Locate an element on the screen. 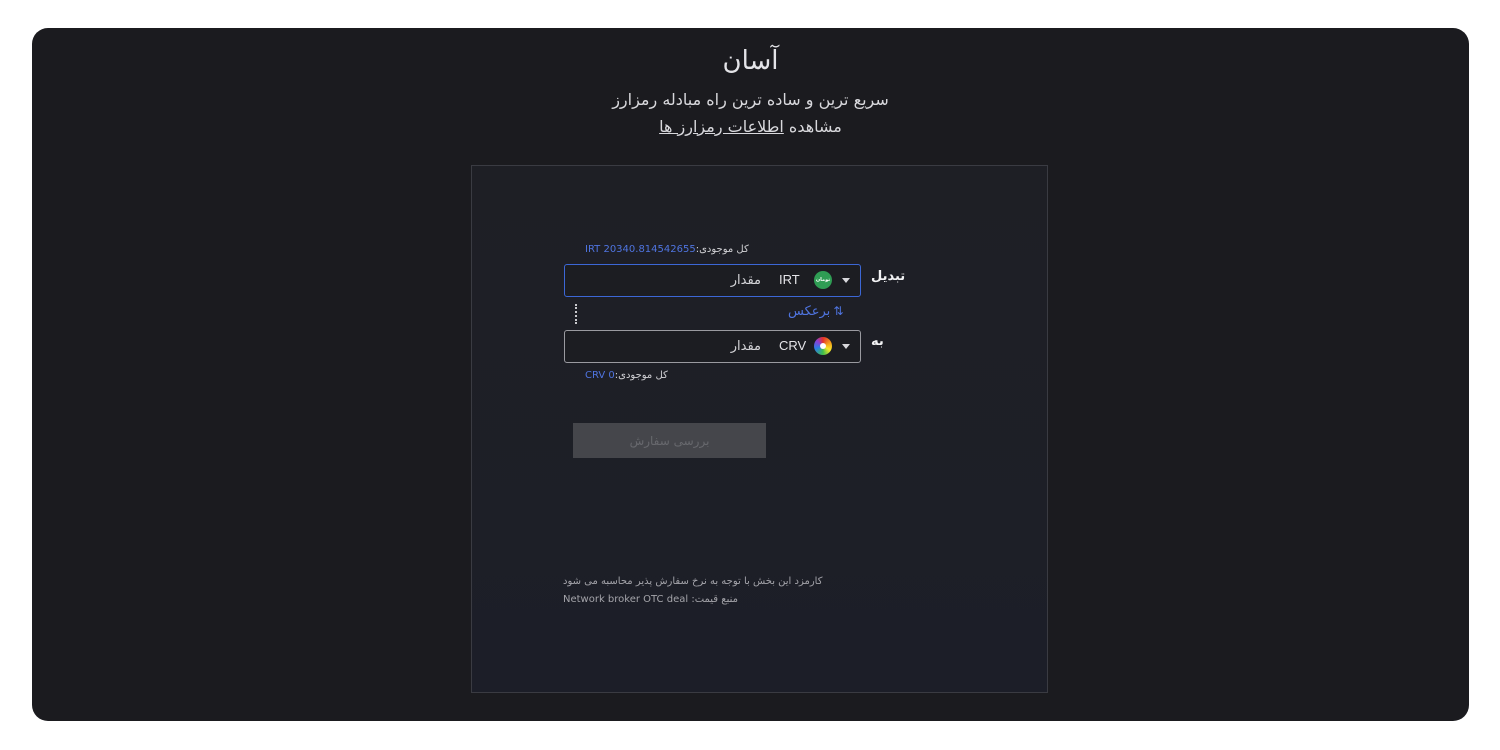  swap-icon: ⇅ is located at coordinates (838, 311).